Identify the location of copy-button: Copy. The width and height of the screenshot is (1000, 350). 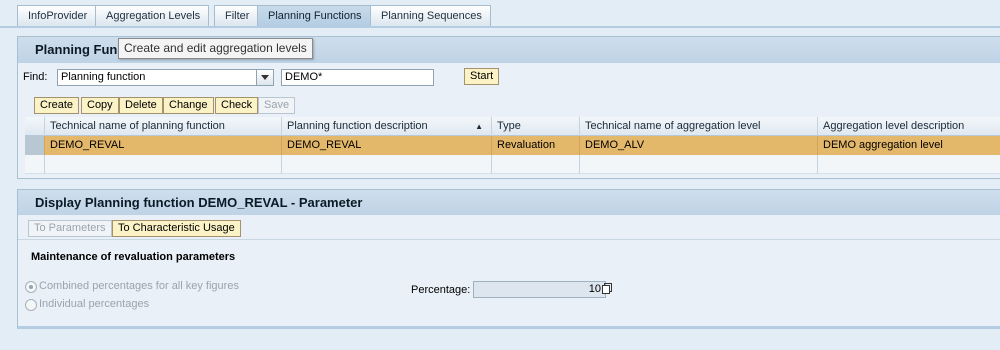
(100, 105).